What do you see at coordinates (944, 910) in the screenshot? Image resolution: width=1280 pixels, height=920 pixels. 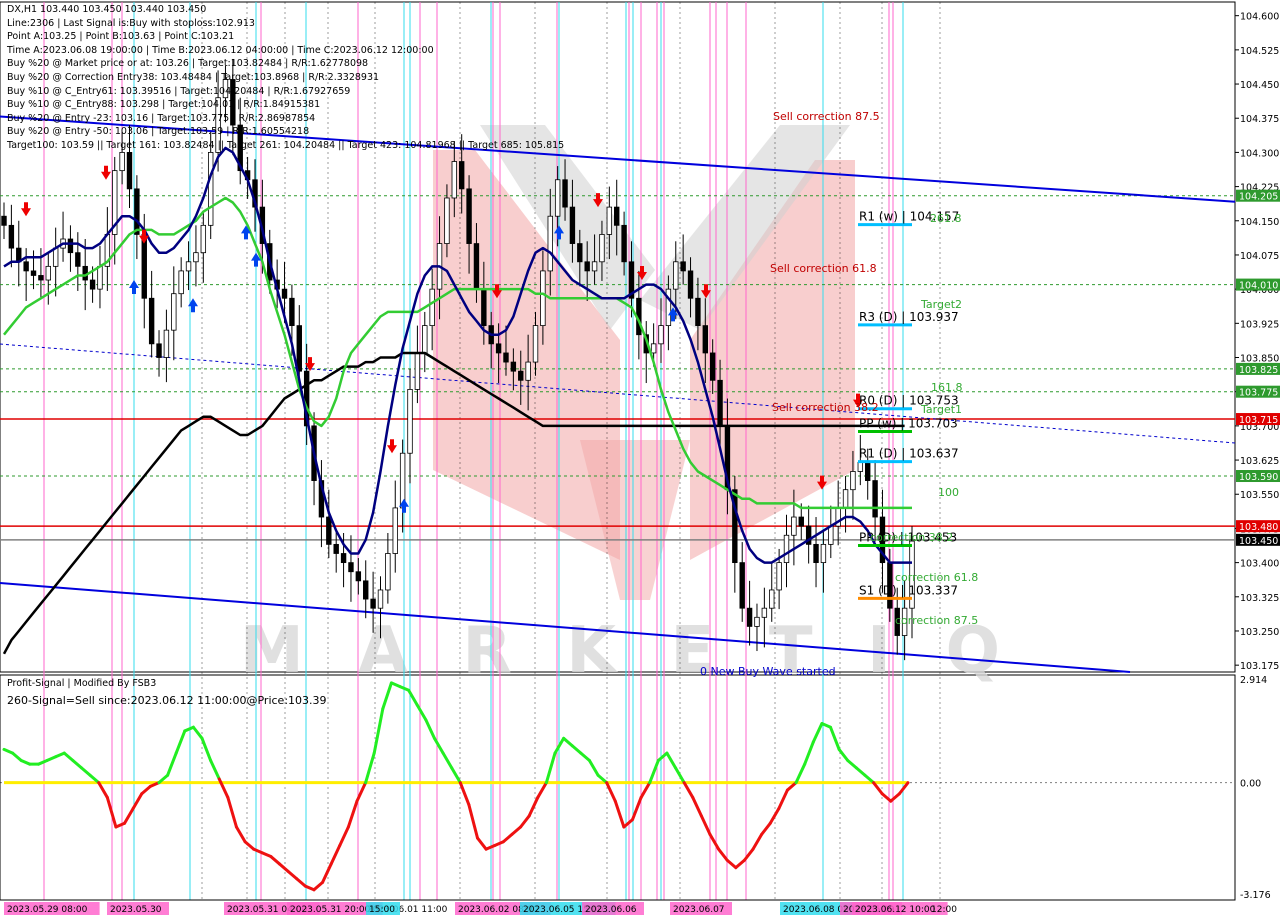 I see `time-label: 12:00` at bounding box center [944, 910].